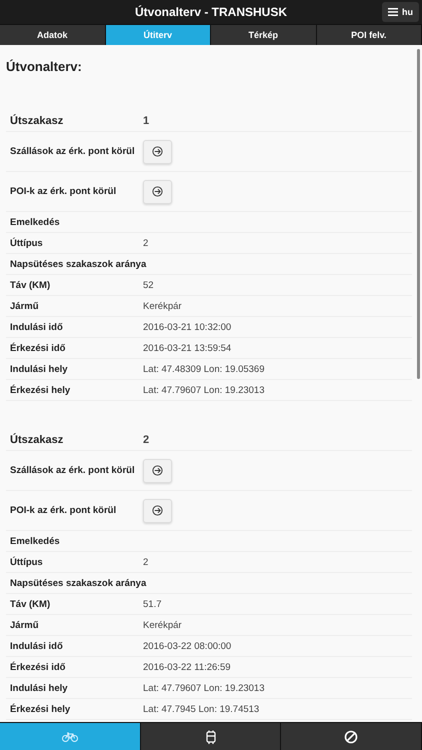 This screenshot has width=422, height=750. Describe the element at coordinates (187, 327) in the screenshot. I see `row-value: 2016-03-21 10:32:00` at that location.